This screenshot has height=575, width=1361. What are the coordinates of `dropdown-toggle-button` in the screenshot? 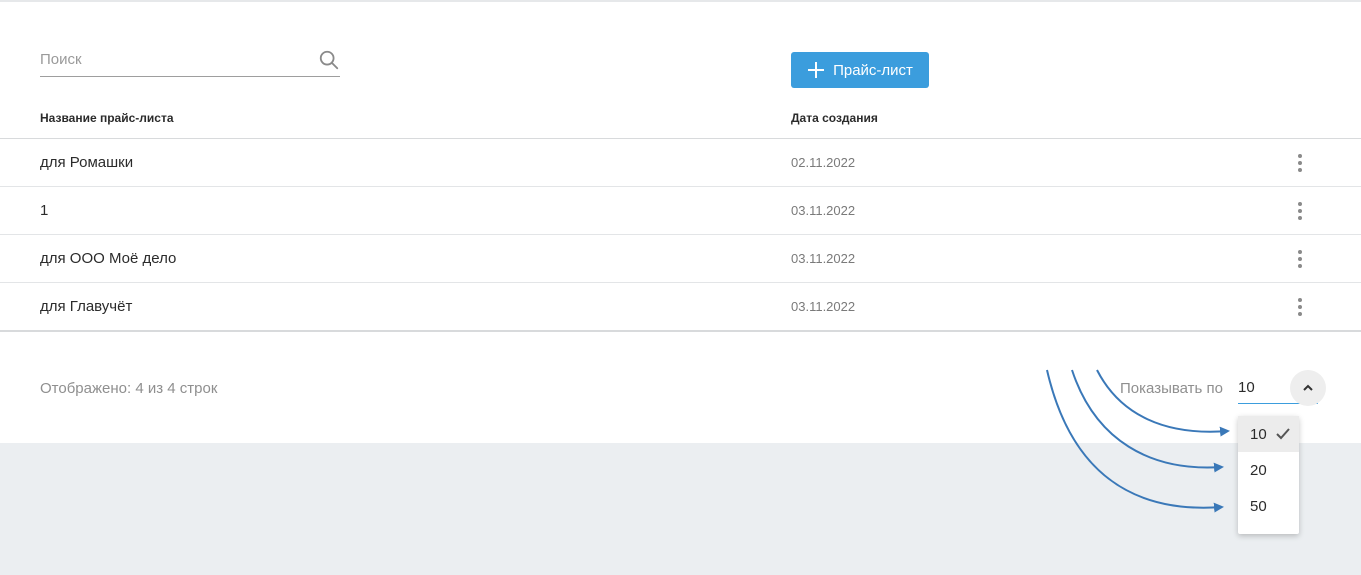 It's located at (1308, 388).